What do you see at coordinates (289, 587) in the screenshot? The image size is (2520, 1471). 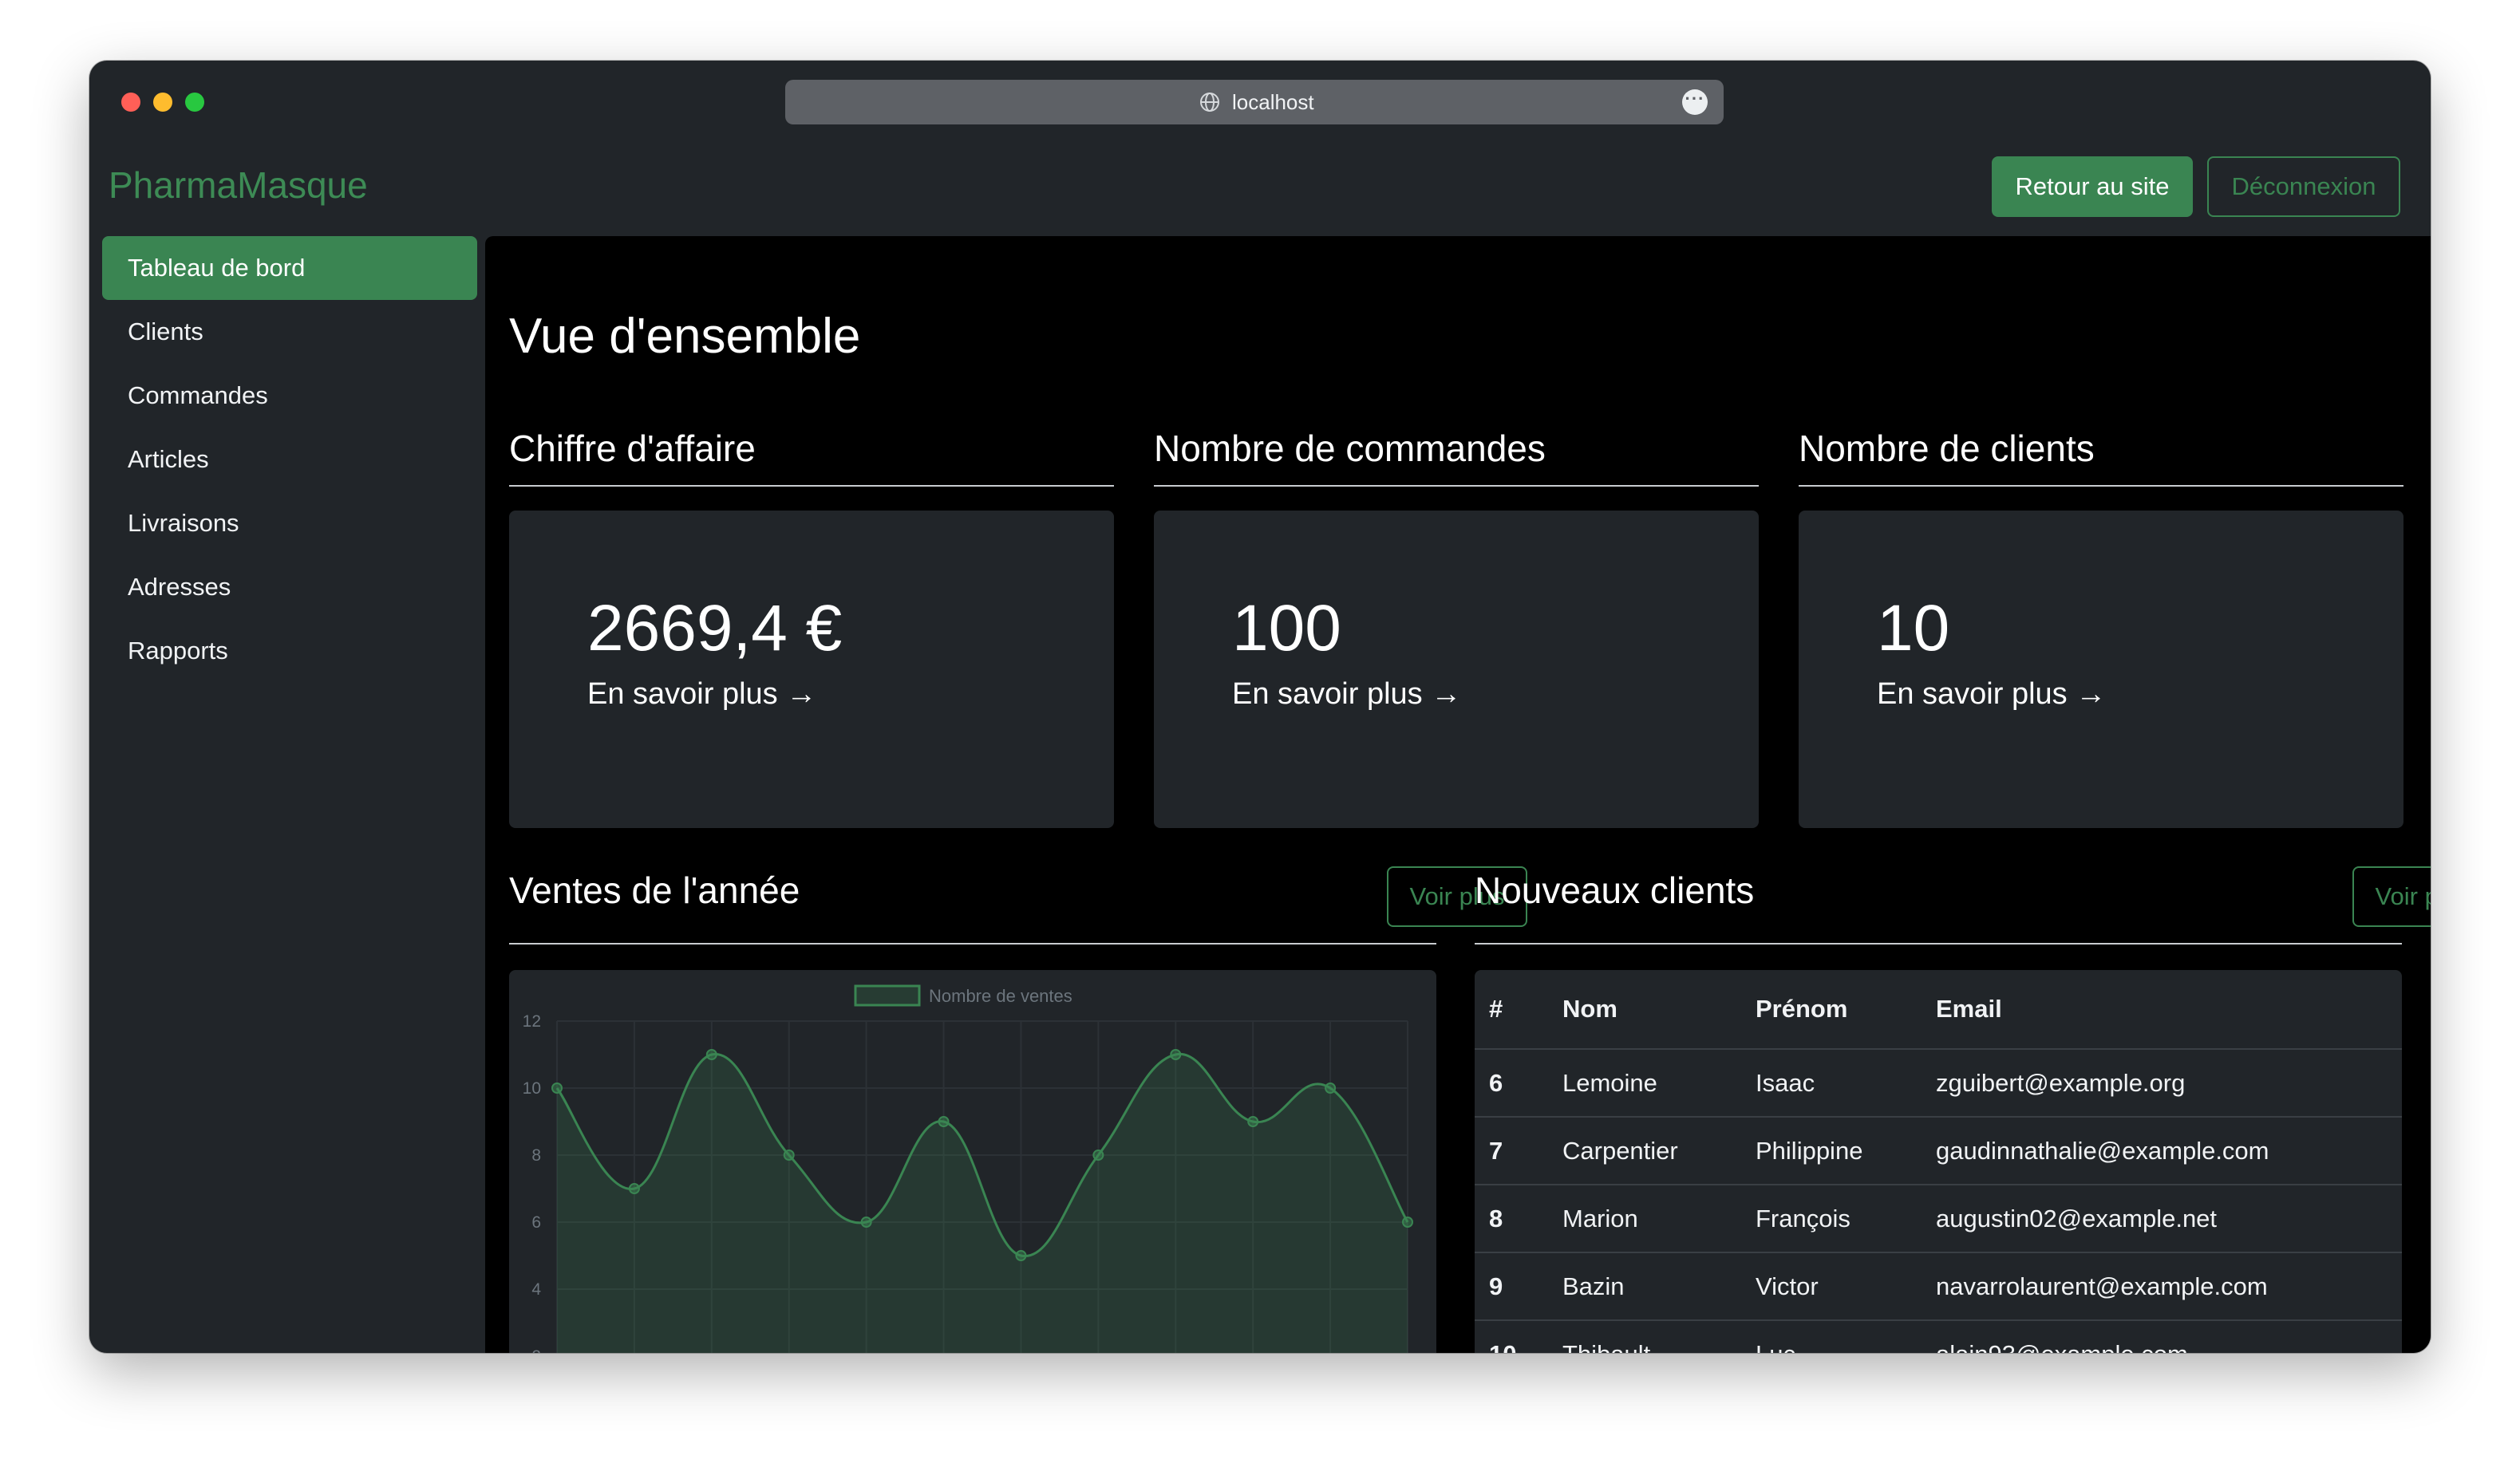 I see `sidebar-item-addresses: Adresses` at bounding box center [289, 587].